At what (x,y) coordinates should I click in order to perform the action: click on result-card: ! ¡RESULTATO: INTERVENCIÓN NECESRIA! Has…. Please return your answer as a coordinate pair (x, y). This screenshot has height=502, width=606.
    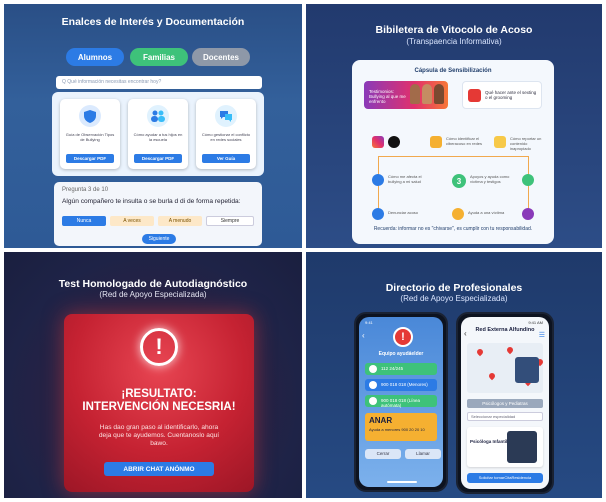
    Looking at the image, I should click on (159, 403).